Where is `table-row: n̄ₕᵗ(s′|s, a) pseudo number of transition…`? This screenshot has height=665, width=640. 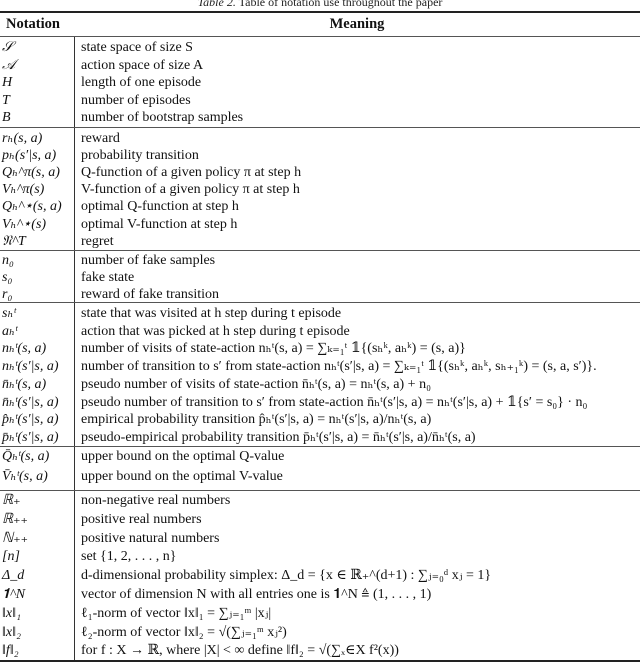 table-row: n̄ₕᵗ(s′|s, a) pseudo number of transition… is located at coordinates (320, 403).